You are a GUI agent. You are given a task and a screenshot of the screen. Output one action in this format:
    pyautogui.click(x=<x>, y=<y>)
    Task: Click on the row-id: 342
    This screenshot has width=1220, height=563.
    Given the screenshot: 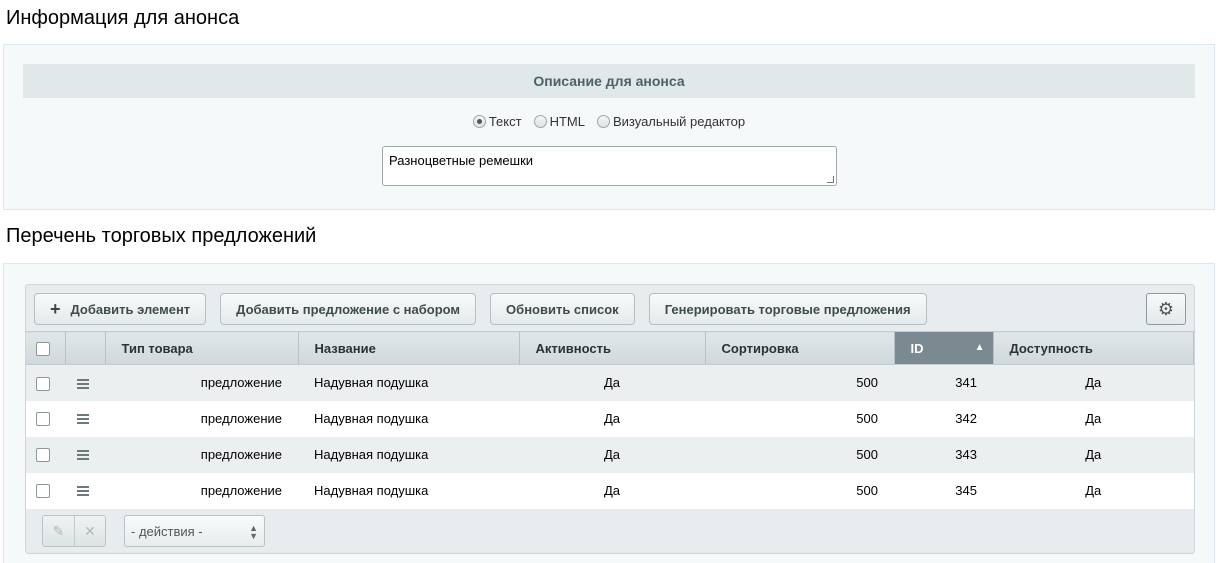 What is the action you would take?
    pyautogui.click(x=943, y=418)
    